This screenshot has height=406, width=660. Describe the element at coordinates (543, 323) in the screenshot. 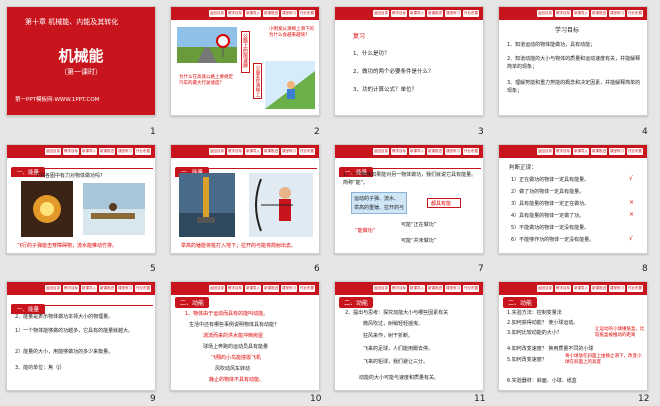

I see `experiment-line: 2.如何获得动能？ 使小球运动。` at that location.